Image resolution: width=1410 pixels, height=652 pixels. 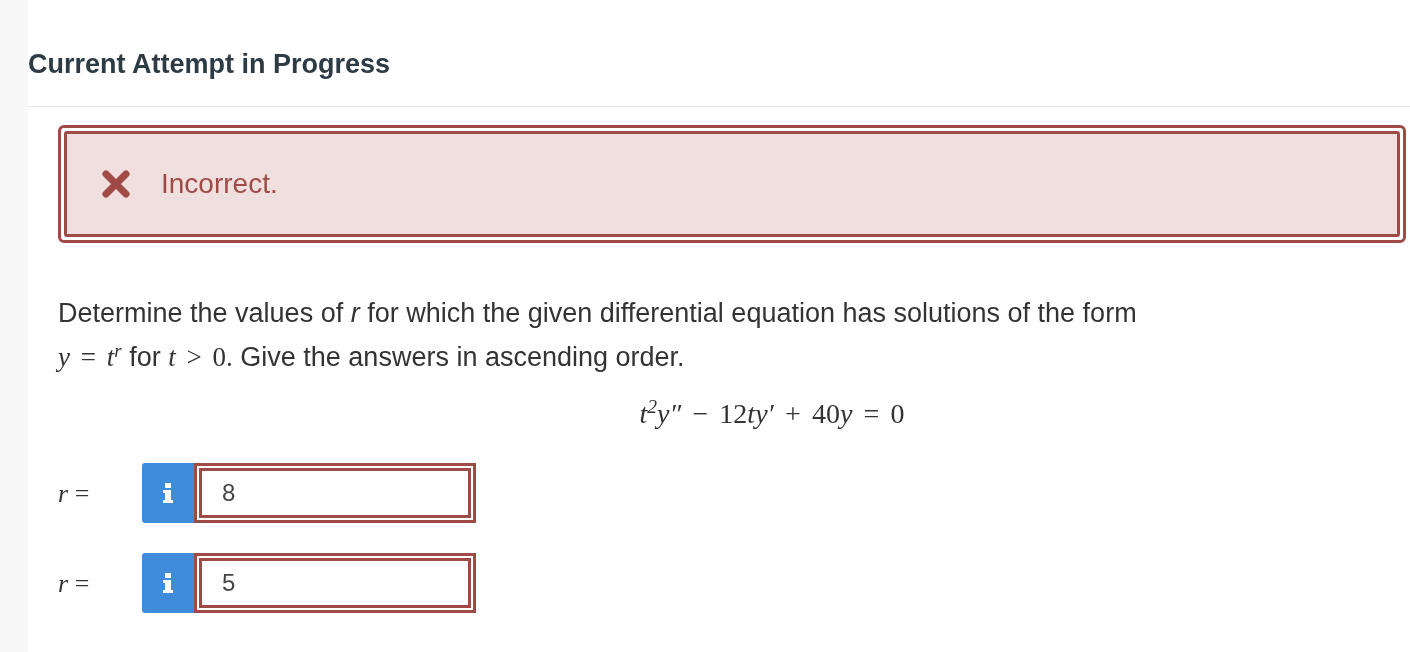 I want to click on x-icon, so click(x=116, y=184).